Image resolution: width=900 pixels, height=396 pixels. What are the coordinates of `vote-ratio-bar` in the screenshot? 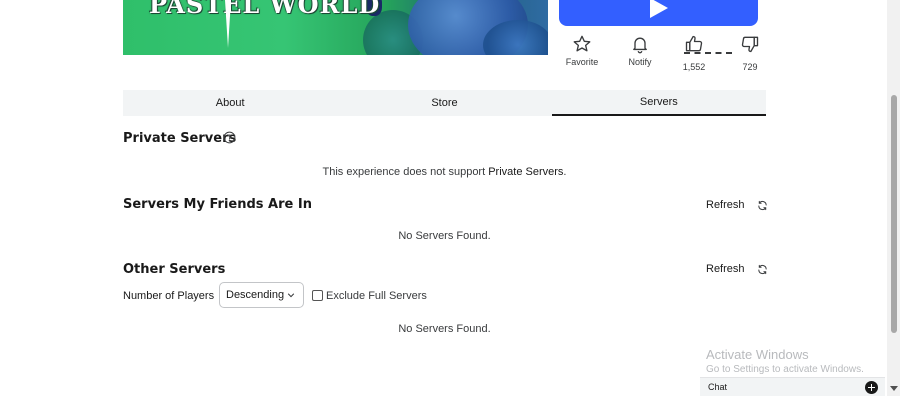 It's located at (708, 53).